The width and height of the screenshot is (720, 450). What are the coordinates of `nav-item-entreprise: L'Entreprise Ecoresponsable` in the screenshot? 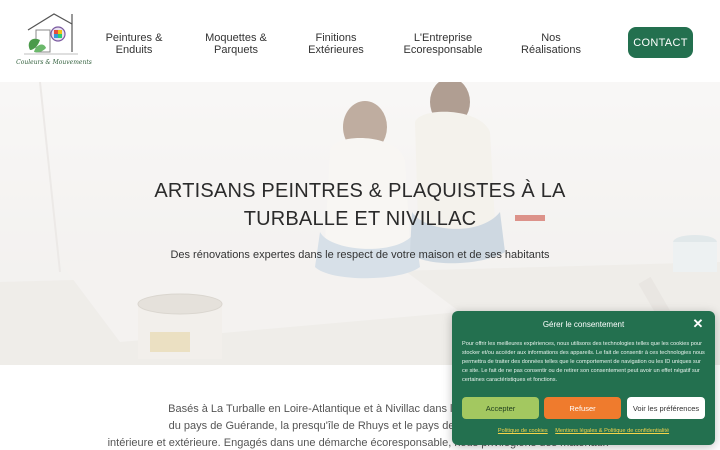 It's located at (443, 44).